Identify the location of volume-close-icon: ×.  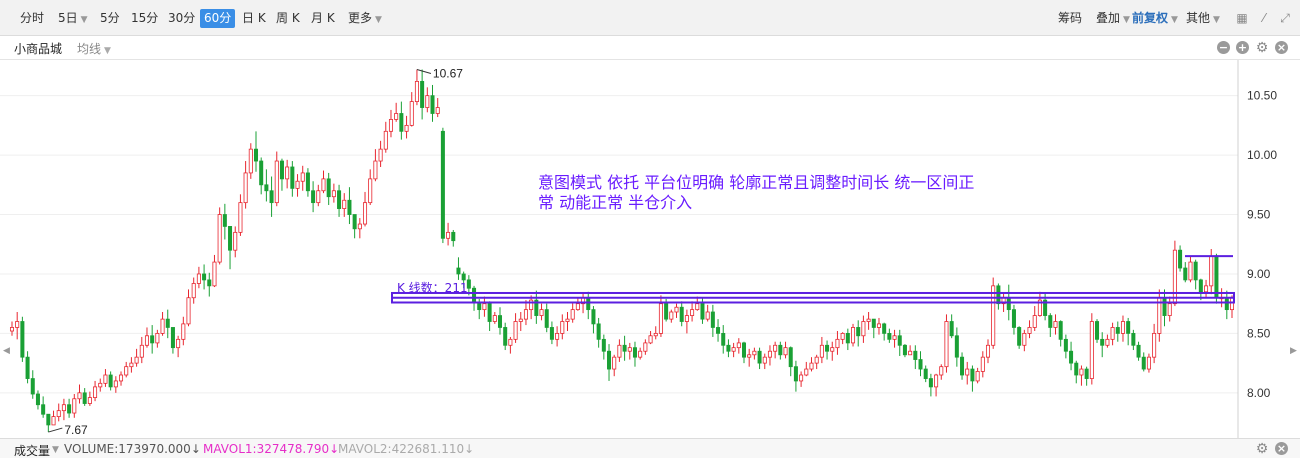
(1281, 448).